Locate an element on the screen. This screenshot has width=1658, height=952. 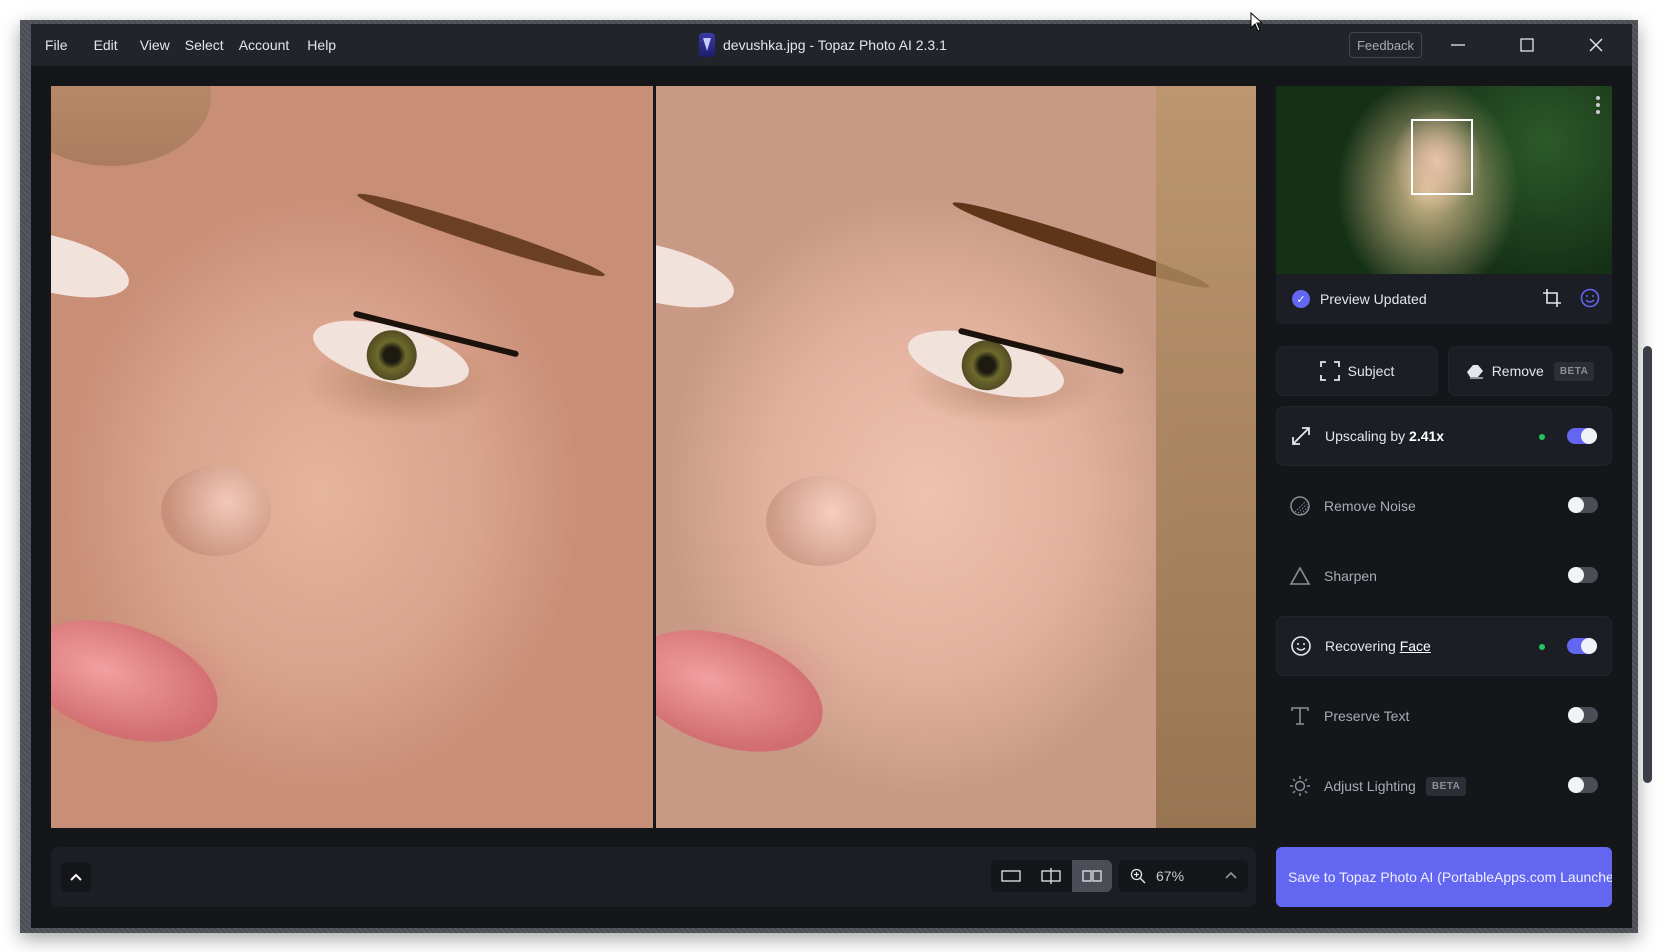
feedback-button: Feedback is located at coordinates (1385, 45).